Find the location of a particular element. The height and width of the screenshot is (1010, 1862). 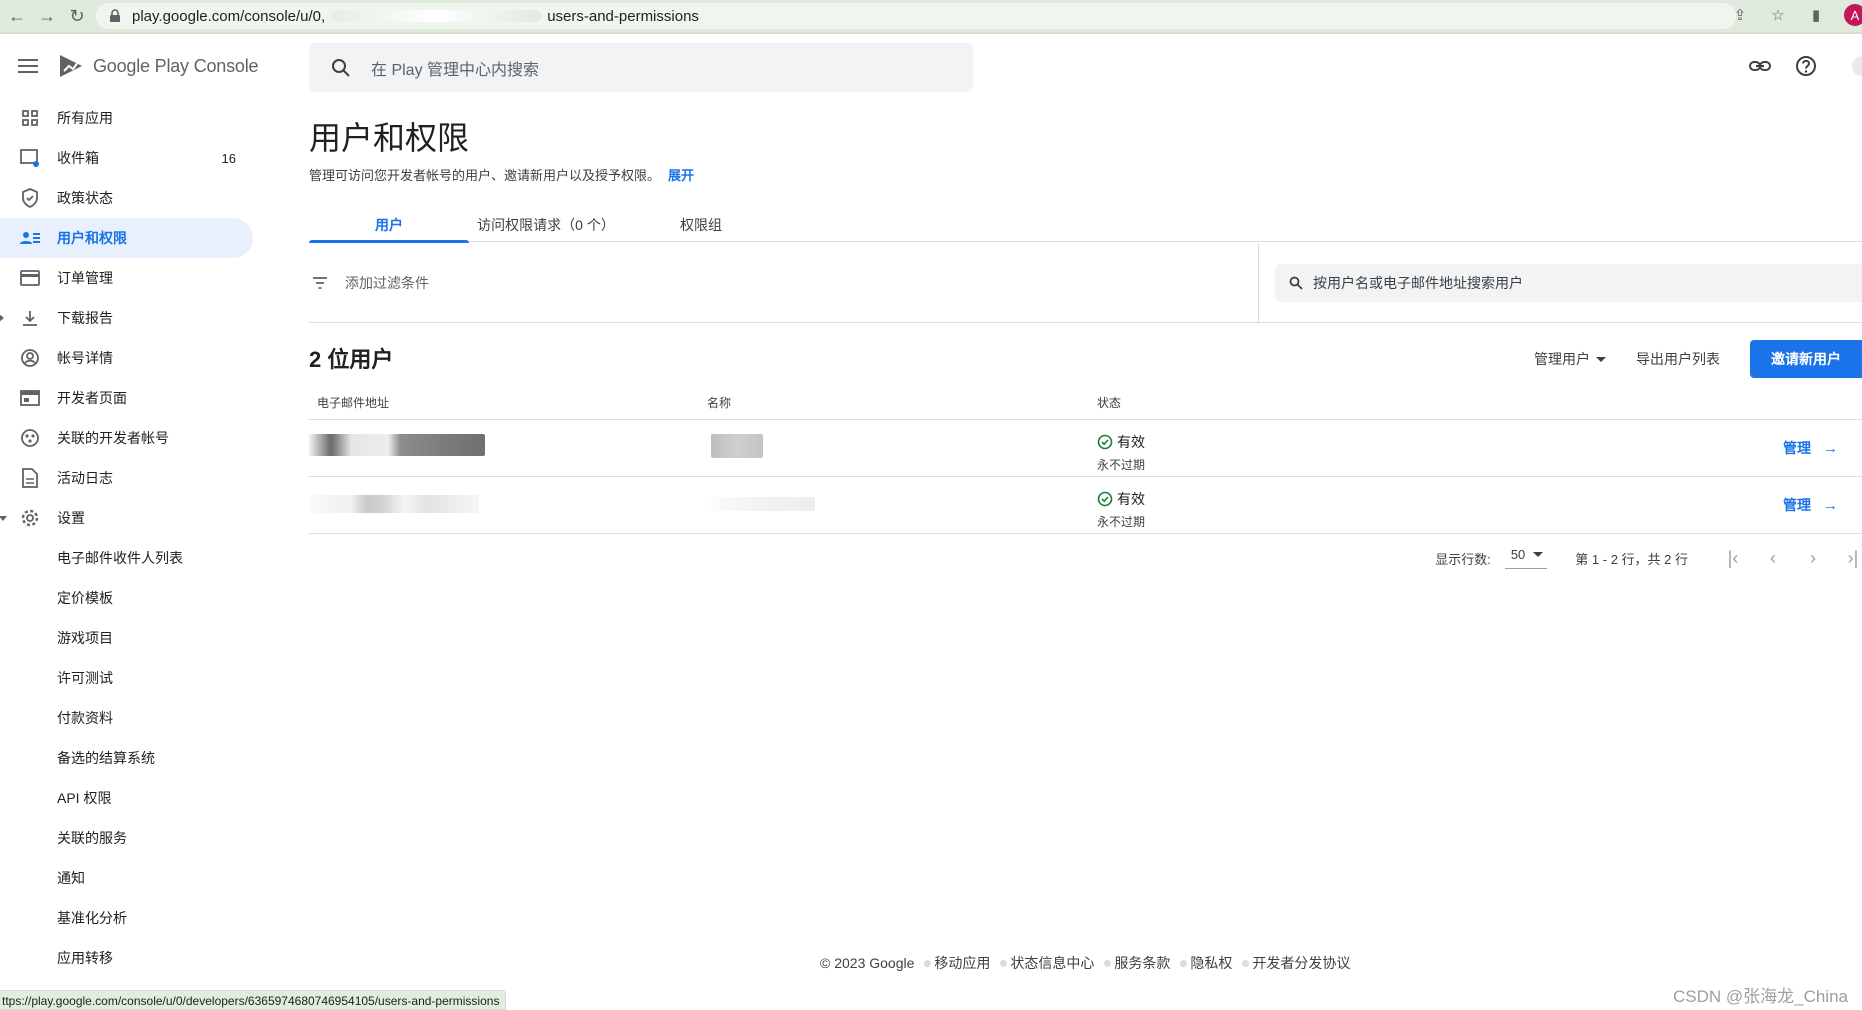

sidebar-item-users-permissions: 用户和权限 is located at coordinates (126, 238).